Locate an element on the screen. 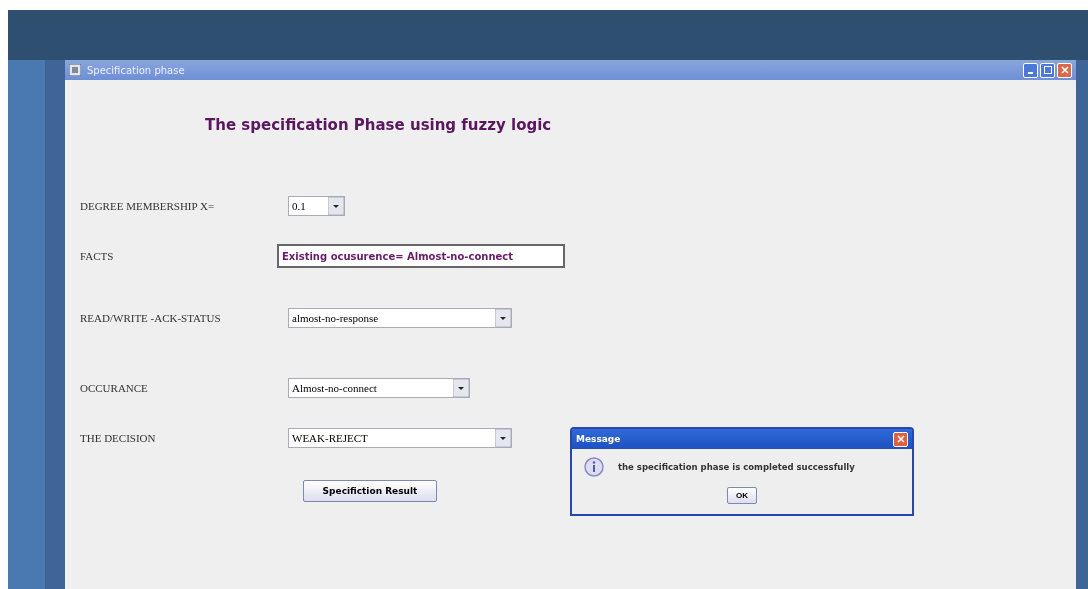 This screenshot has width=1088, height=589. result-button: Specifiction Result is located at coordinates (370, 491).